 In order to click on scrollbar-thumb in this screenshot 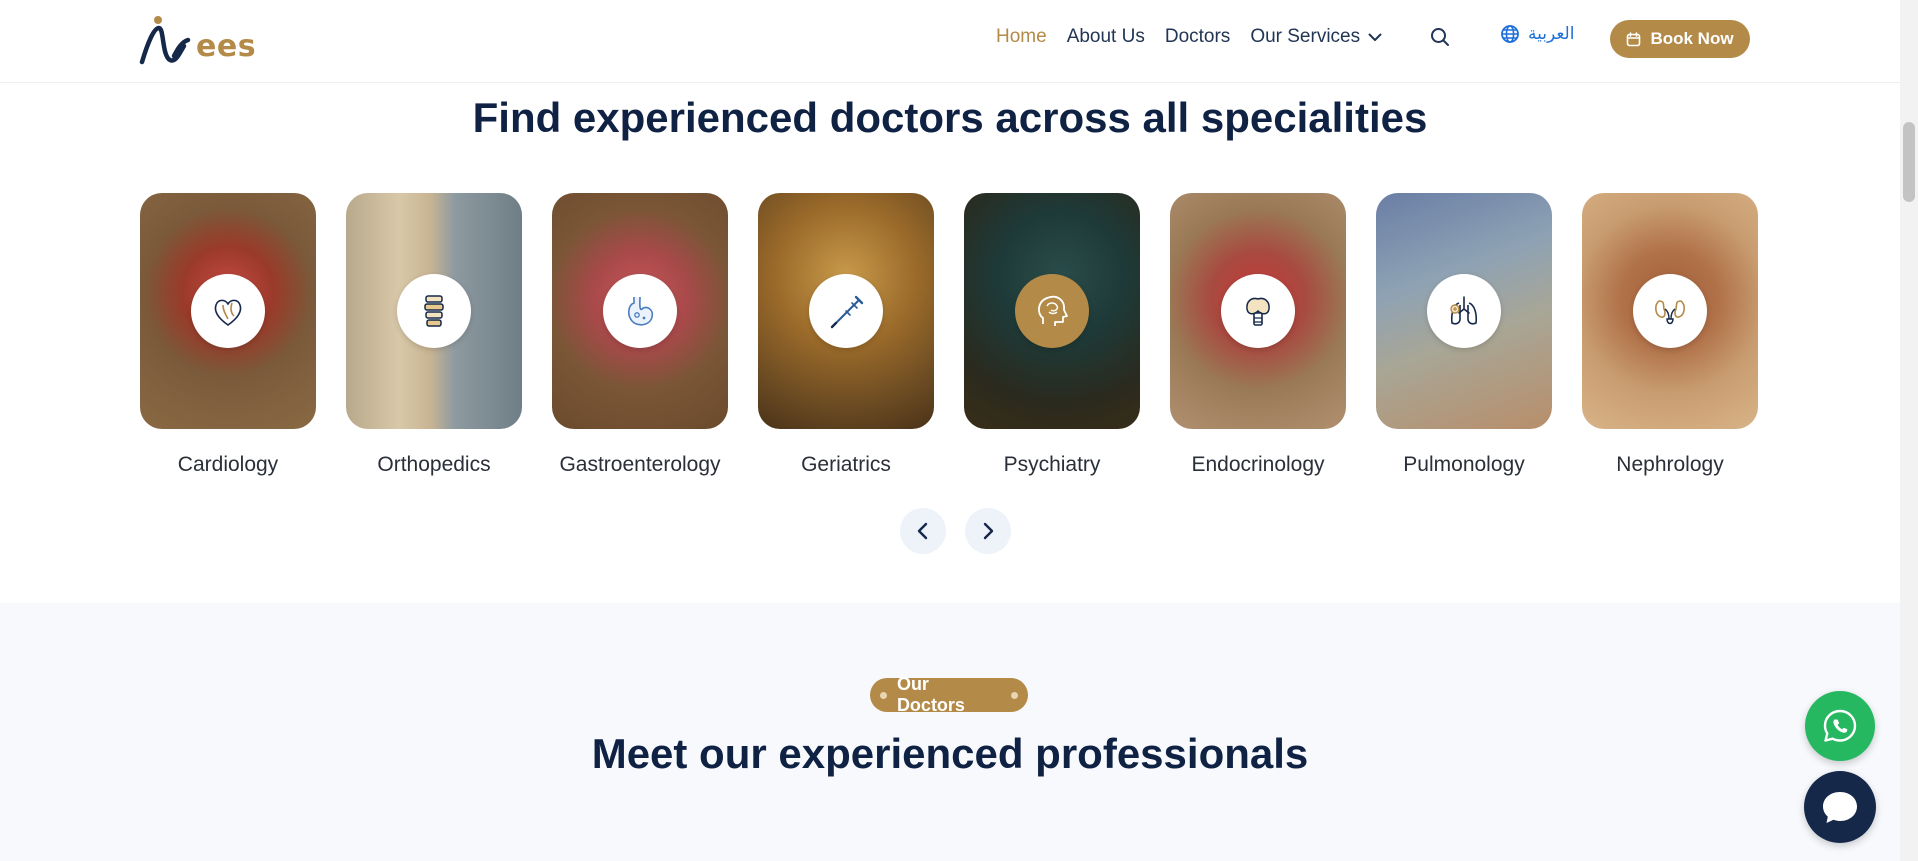, I will do `click(1909, 162)`.